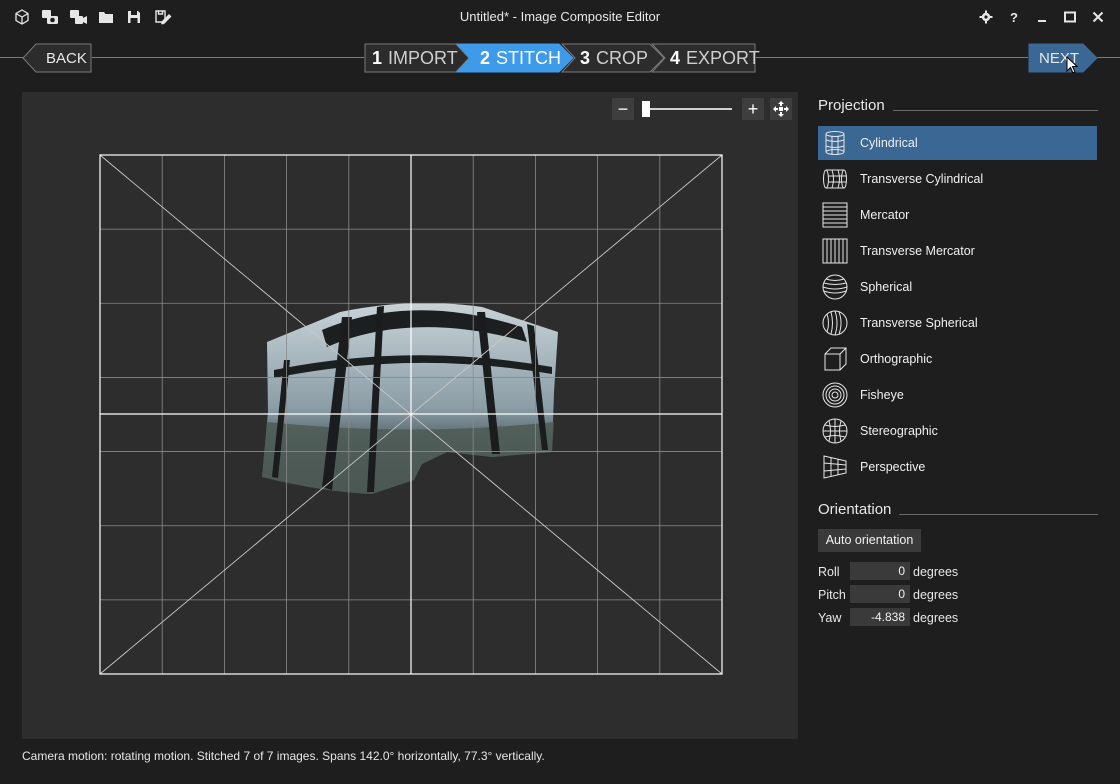 This screenshot has height=784, width=1120. What do you see at coordinates (885, 215) in the screenshot?
I see `projection-option-label: Mercator` at bounding box center [885, 215].